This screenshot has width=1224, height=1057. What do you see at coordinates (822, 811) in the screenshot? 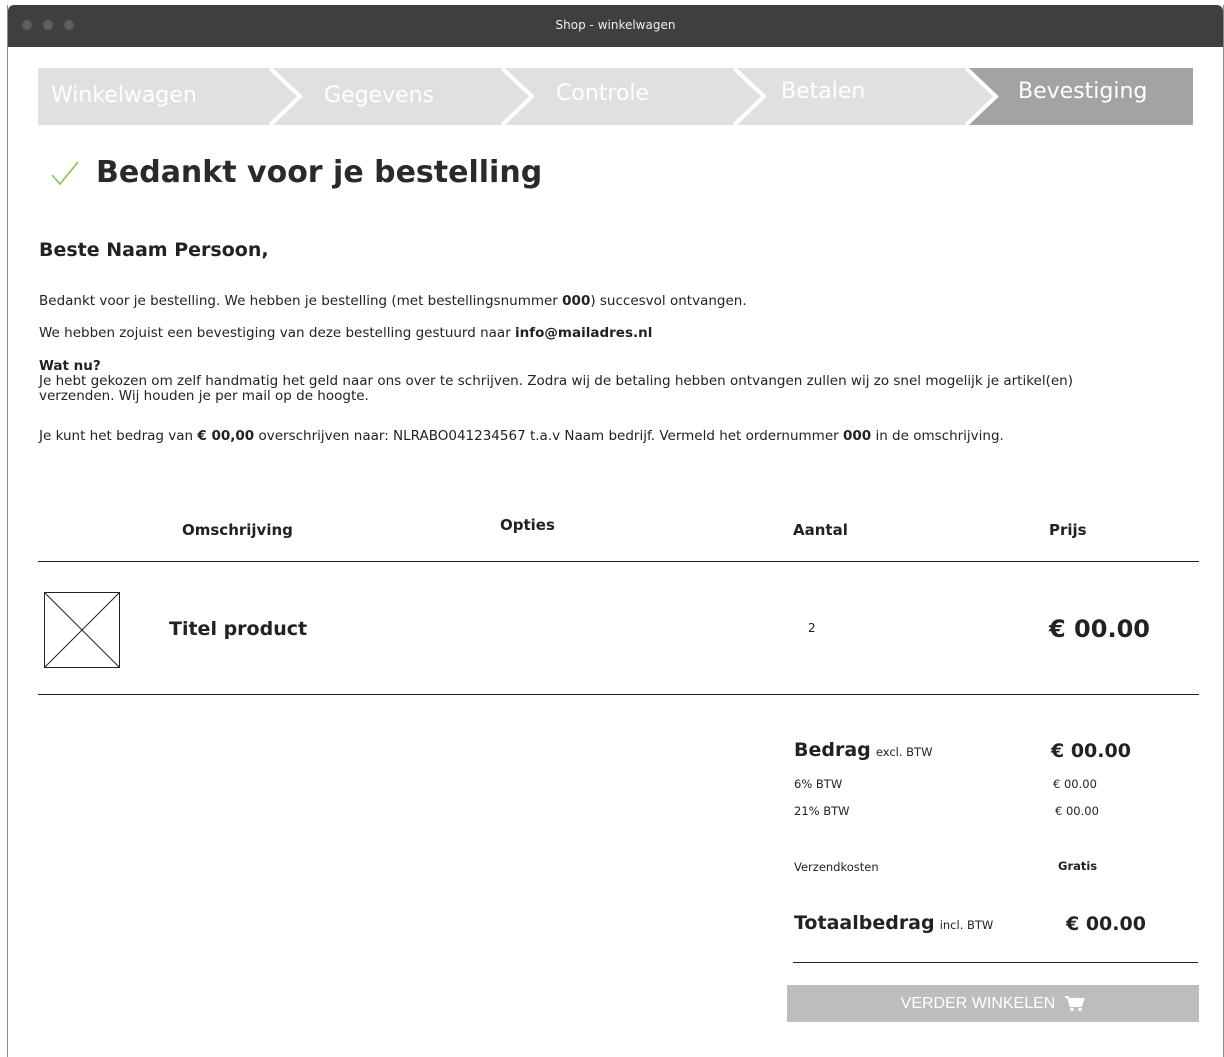
I see `btw21-label: 21% BTW` at bounding box center [822, 811].